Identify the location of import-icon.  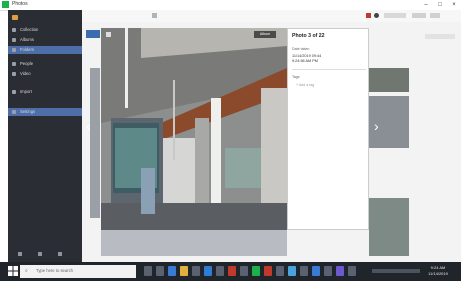
(14, 92).